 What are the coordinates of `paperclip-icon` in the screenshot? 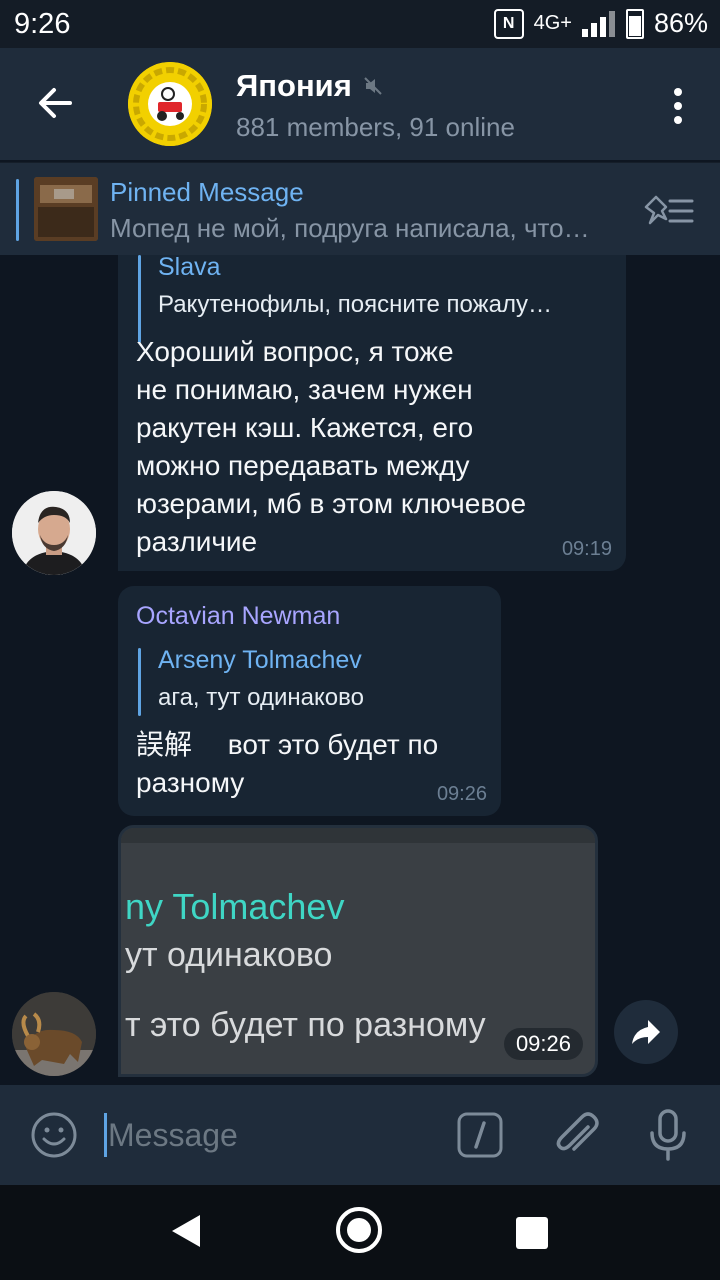 It's located at (577, 1131).